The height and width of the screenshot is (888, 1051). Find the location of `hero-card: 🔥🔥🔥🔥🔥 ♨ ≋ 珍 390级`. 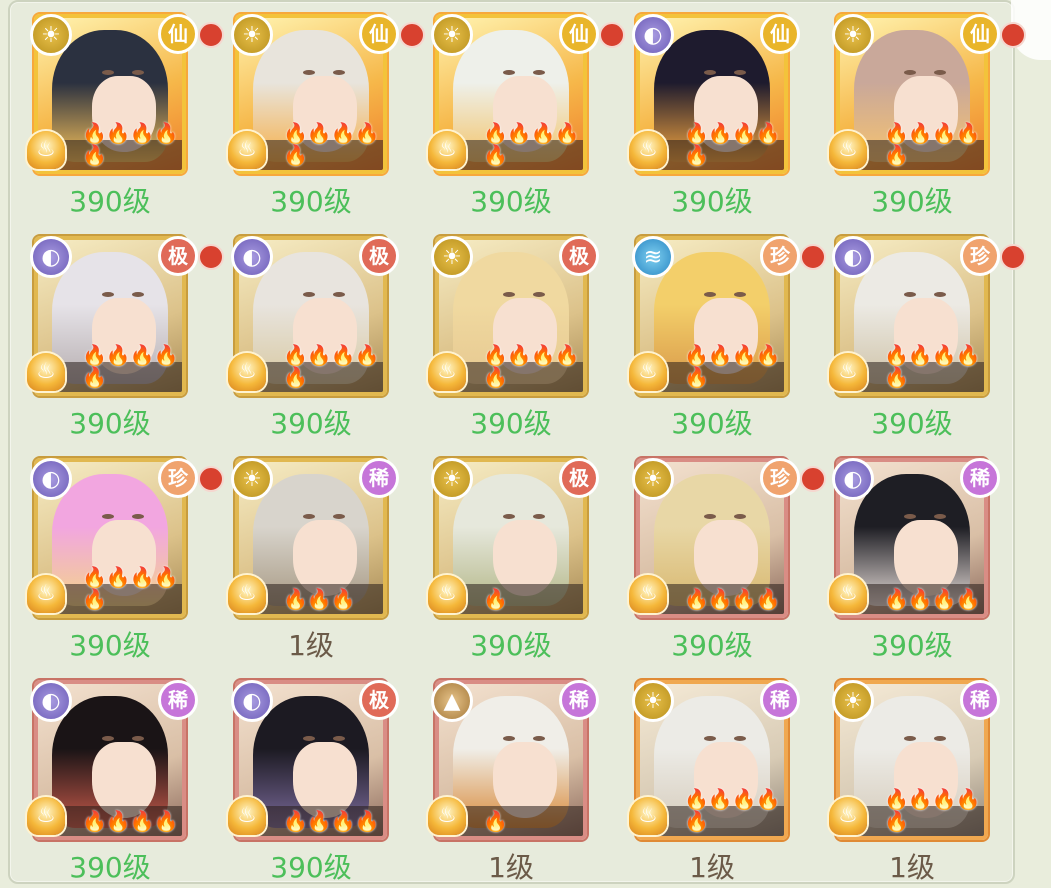

hero-card: 🔥🔥🔥🔥🔥 ♨ ≋ 珍 390级 is located at coordinates (719, 333).